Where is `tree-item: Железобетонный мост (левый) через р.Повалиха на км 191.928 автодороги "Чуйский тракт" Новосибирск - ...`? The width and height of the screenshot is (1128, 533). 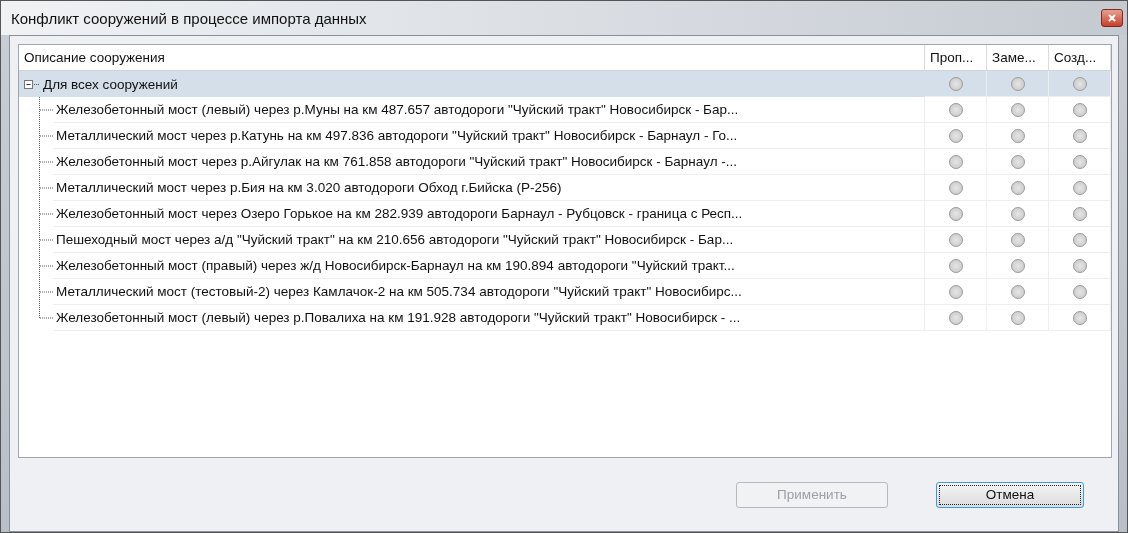 tree-item: Железобетонный мост (левый) через р.Повалиха на км 191.928 автодороги "Чуйский тракт" Новосибирск - ... is located at coordinates (398, 317).